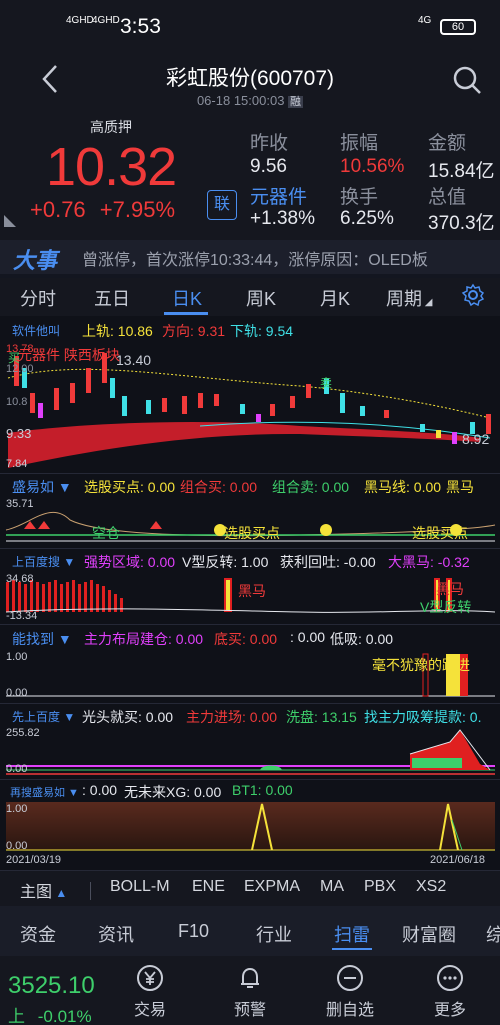 Image resolution: width=500 pixels, height=1025 pixels. I want to click on indicator-xs2: XS2, so click(431, 887).